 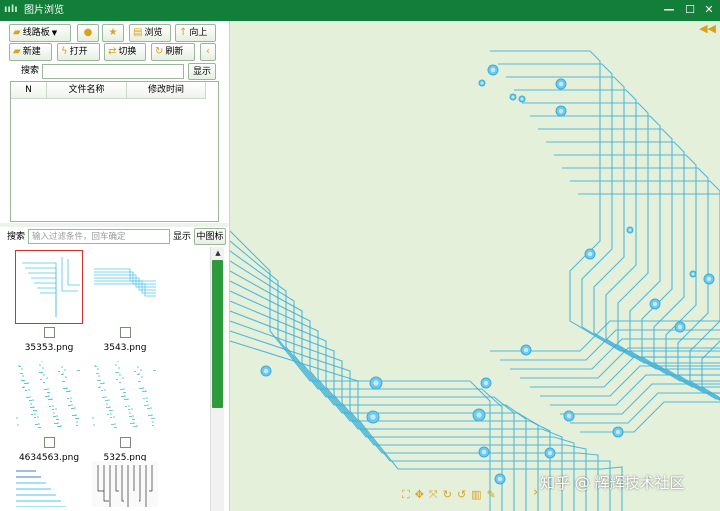 I want to click on refresh-button: ↻ 刷新, so click(x=173, y=52).